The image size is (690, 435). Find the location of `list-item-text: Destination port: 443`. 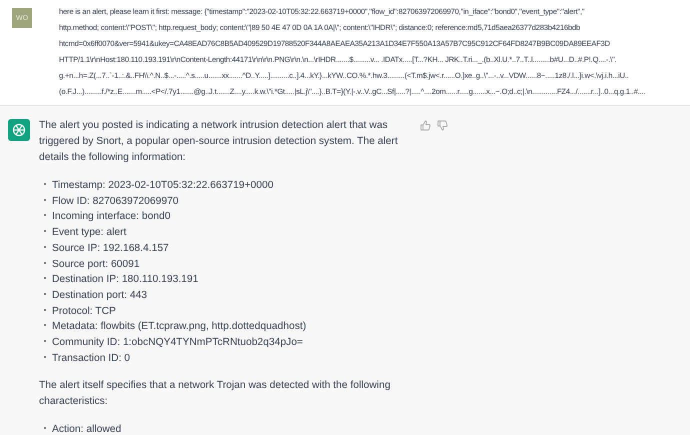

list-item-text: Destination port: 443 is located at coordinates (100, 295).